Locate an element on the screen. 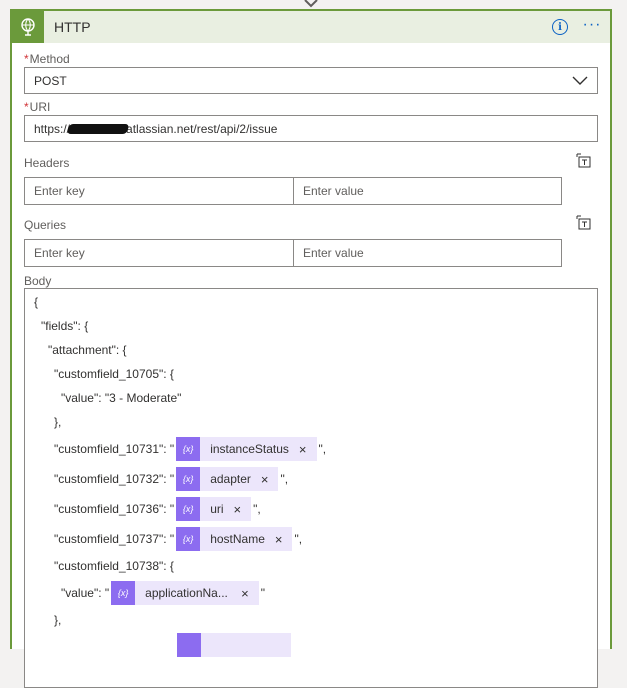 This screenshot has height=688, width=627. method-dropdown: POST is located at coordinates (311, 80).